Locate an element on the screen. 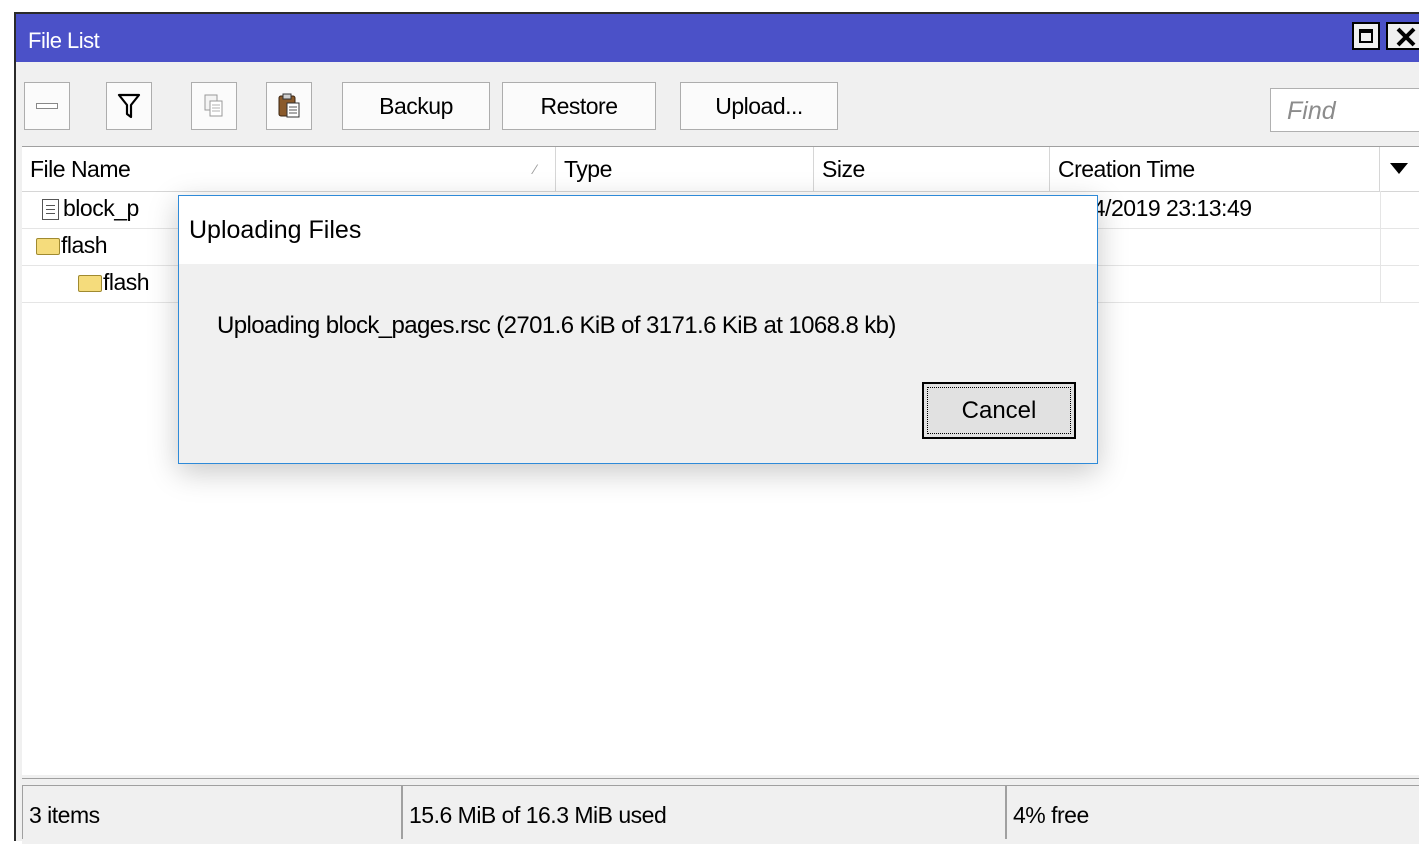  table-header: File Name ⁄ Type Size Creation Time is located at coordinates (720, 169).